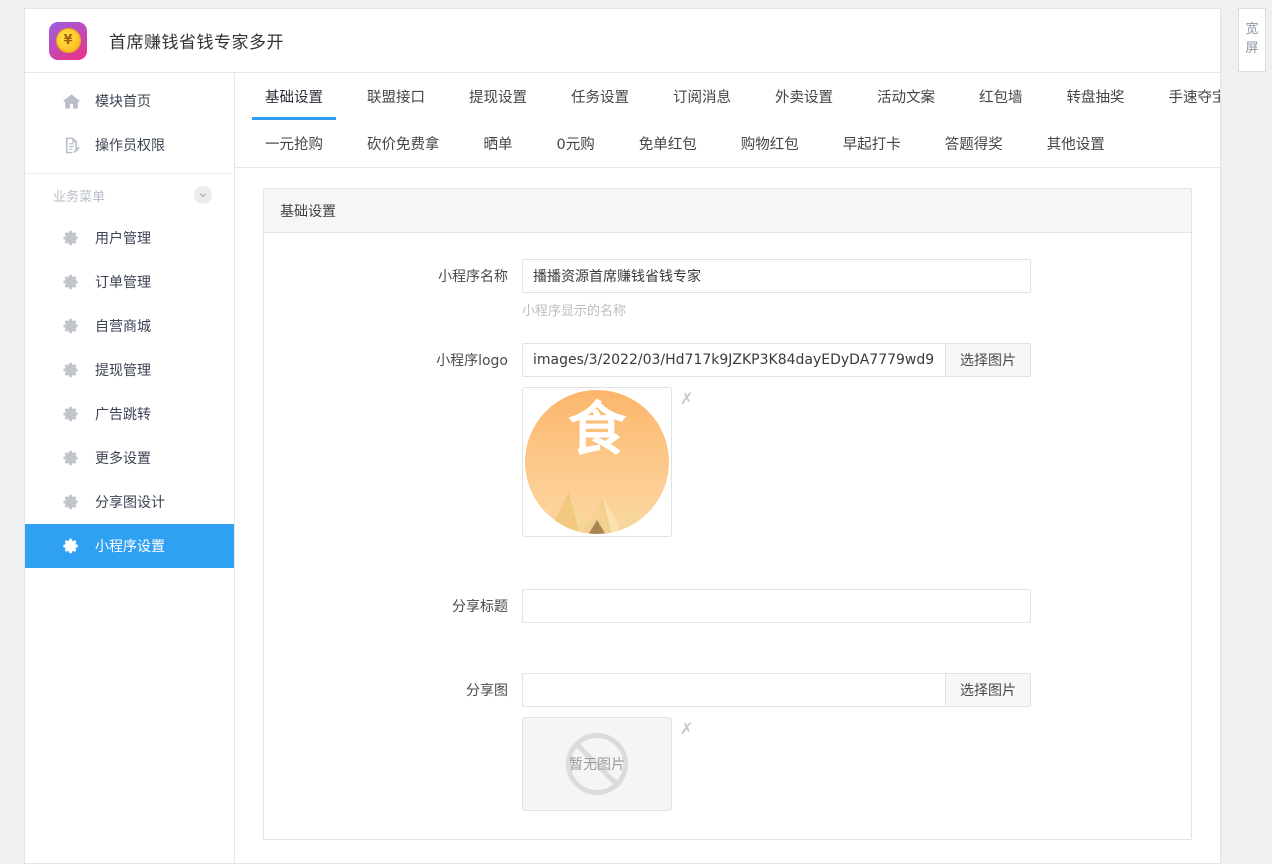 Image resolution: width=1272 pixels, height=864 pixels. I want to click on chevron-down-icon, so click(203, 195).